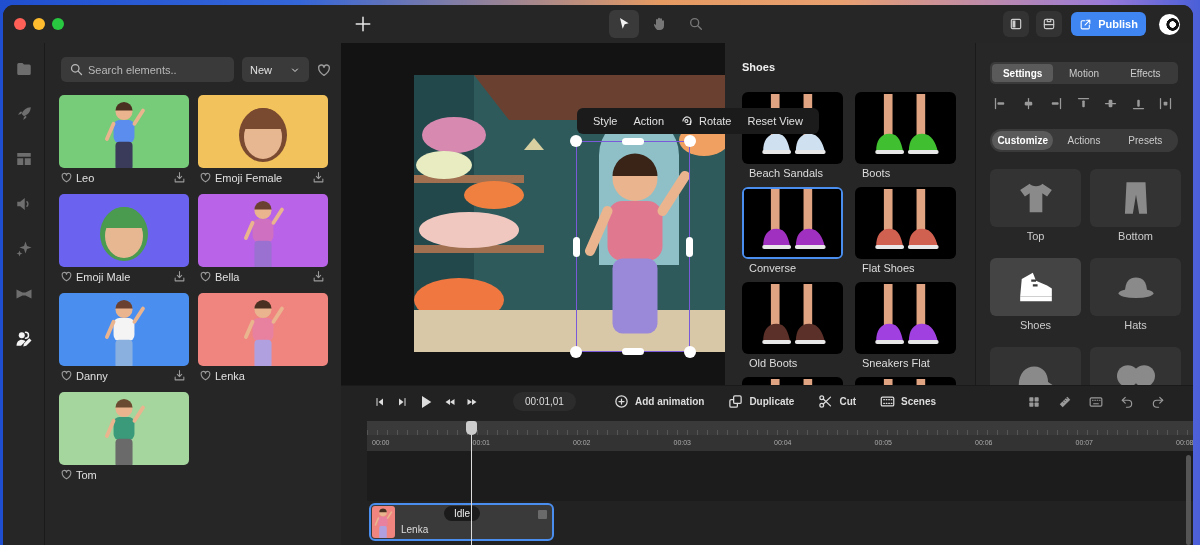 The width and height of the screenshot is (1200, 545). What do you see at coordinates (759, 68) in the screenshot?
I see `panel-title: Shoes` at bounding box center [759, 68].